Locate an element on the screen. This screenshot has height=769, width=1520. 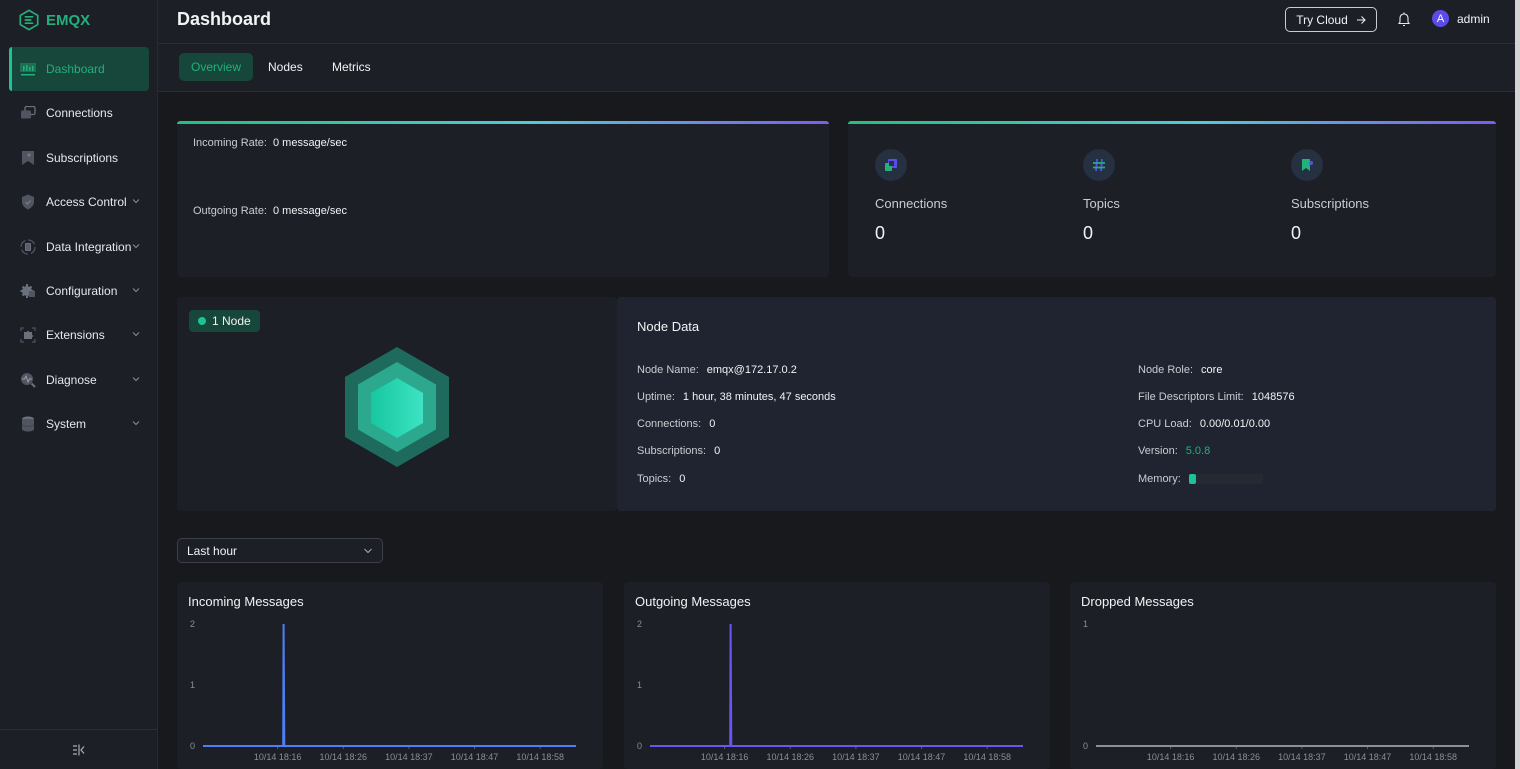
avatar: A is located at coordinates (1440, 18).